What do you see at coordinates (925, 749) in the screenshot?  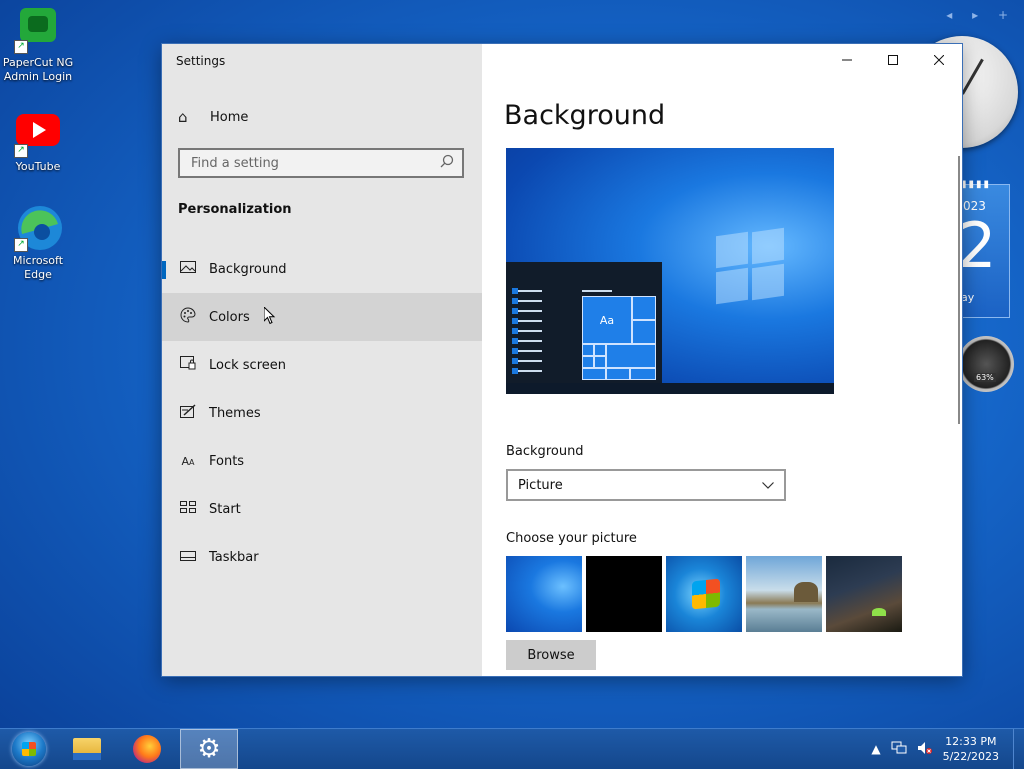 I see `volume-muted-icon` at bounding box center [925, 749].